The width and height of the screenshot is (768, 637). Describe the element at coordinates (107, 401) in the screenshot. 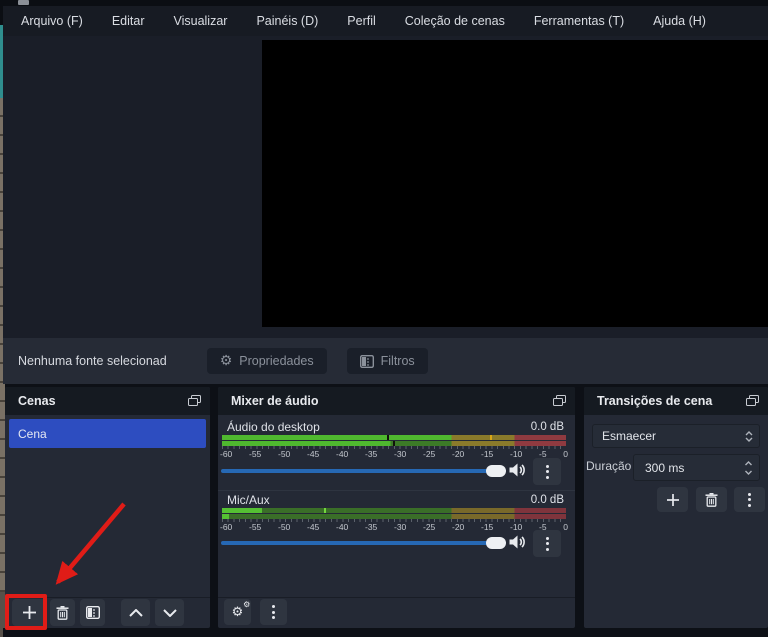

I see `scenes-panel-header: Cenas` at that location.